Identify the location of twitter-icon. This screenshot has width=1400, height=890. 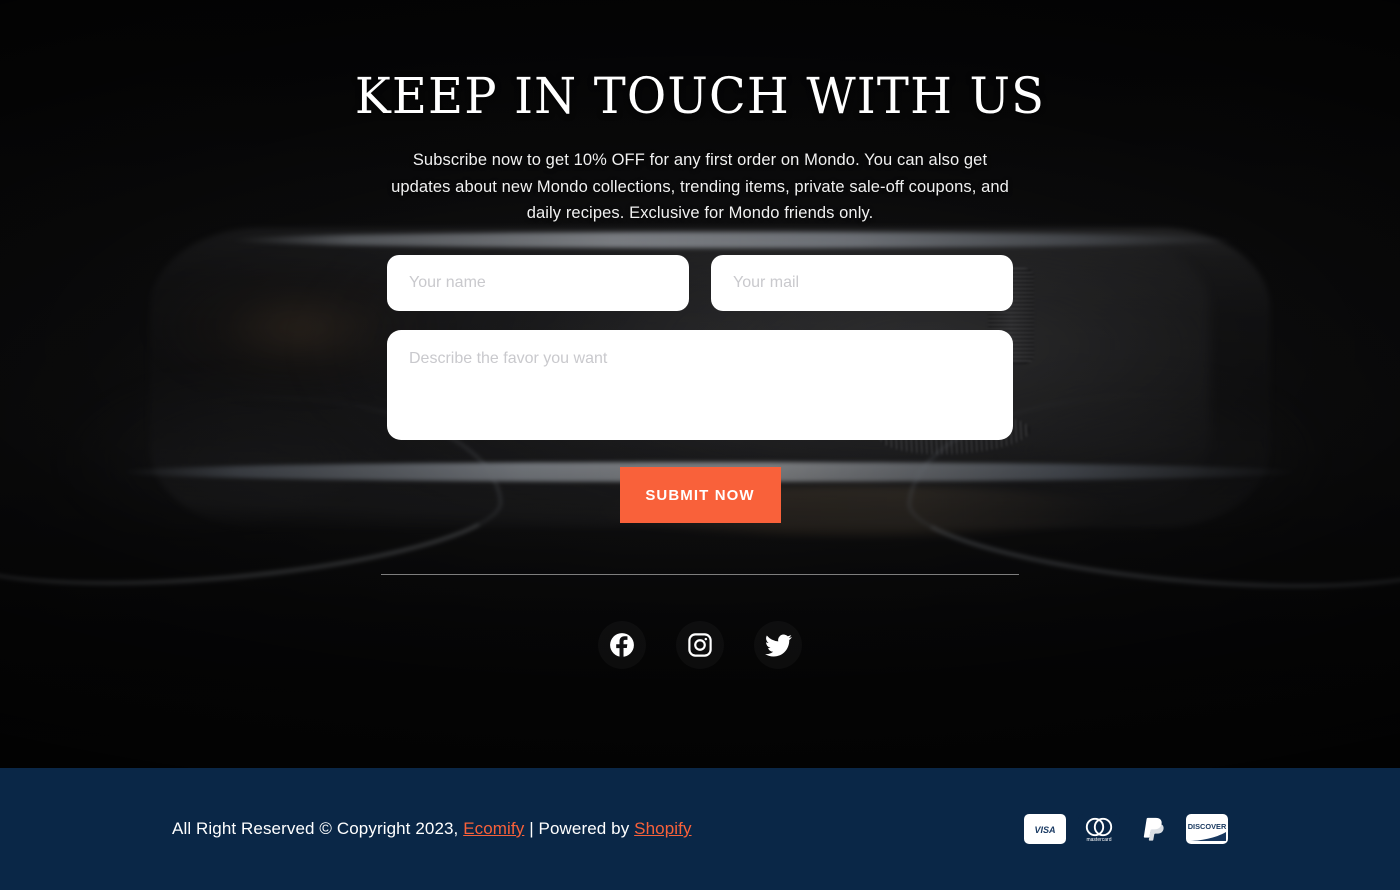
(778, 645).